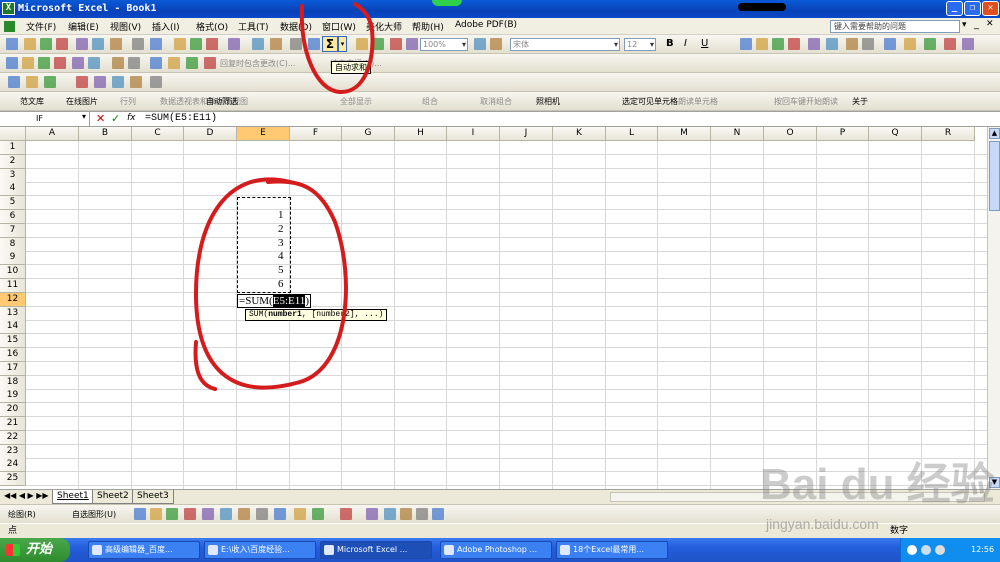  Describe the element at coordinates (806, 101) in the screenshot. I see `addin-11: 按回车键开始朗读` at that location.